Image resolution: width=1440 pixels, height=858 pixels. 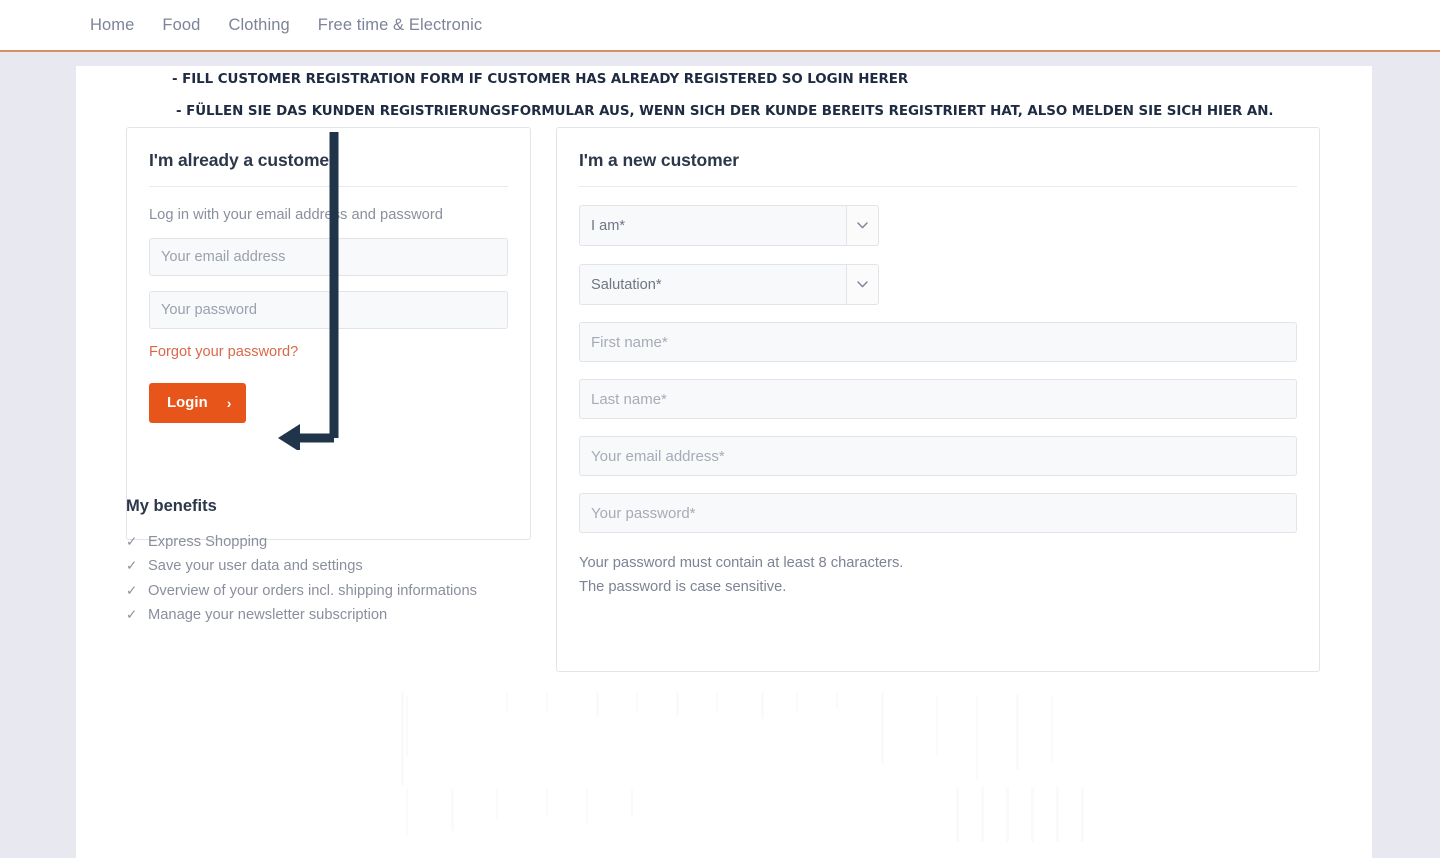 I want to click on list-item: ✓ Manage your newsletter subscription, so click(x=336, y=615).